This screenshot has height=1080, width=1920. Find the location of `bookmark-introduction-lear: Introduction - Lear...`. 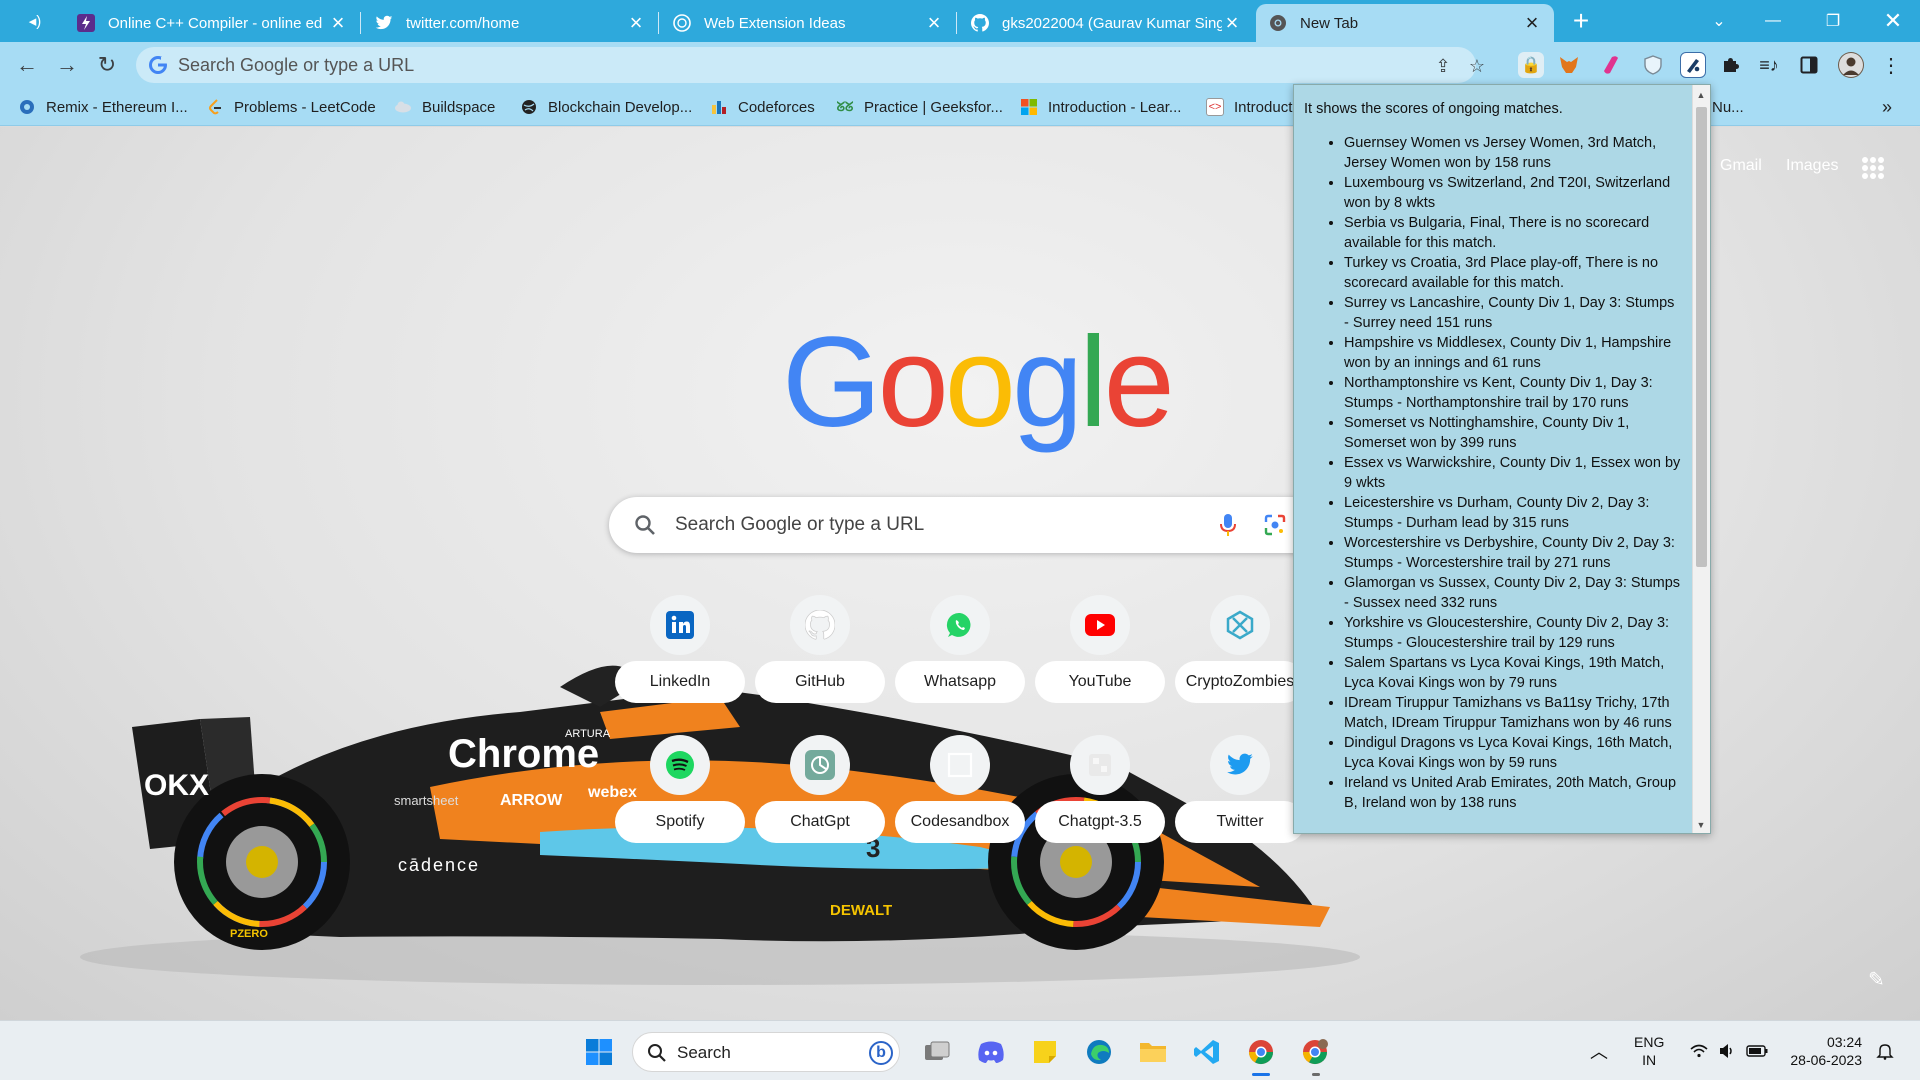

bookmark-introduction-lear: Introduction - Lear... is located at coordinates (1100, 107).